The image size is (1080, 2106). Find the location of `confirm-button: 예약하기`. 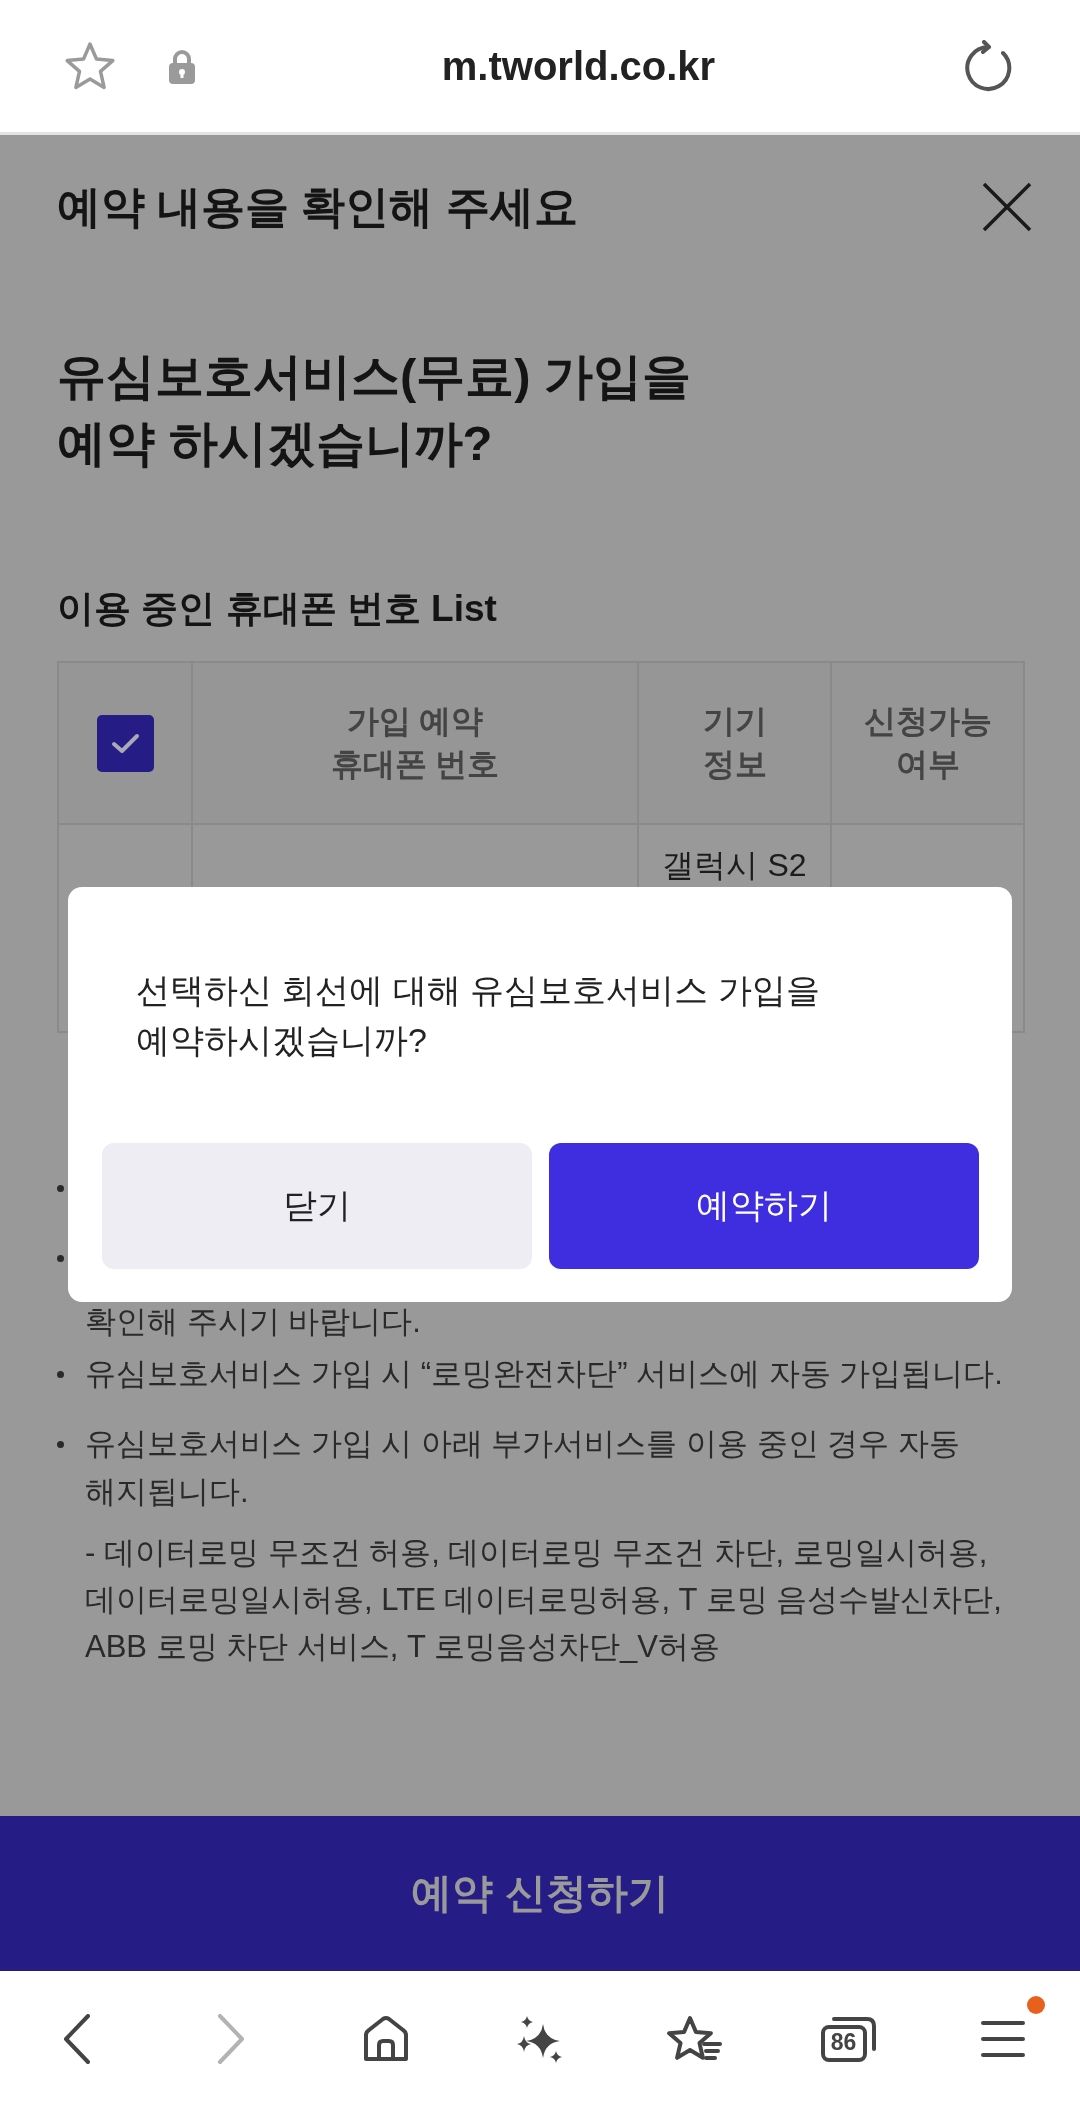

confirm-button: 예약하기 is located at coordinates (764, 1206).